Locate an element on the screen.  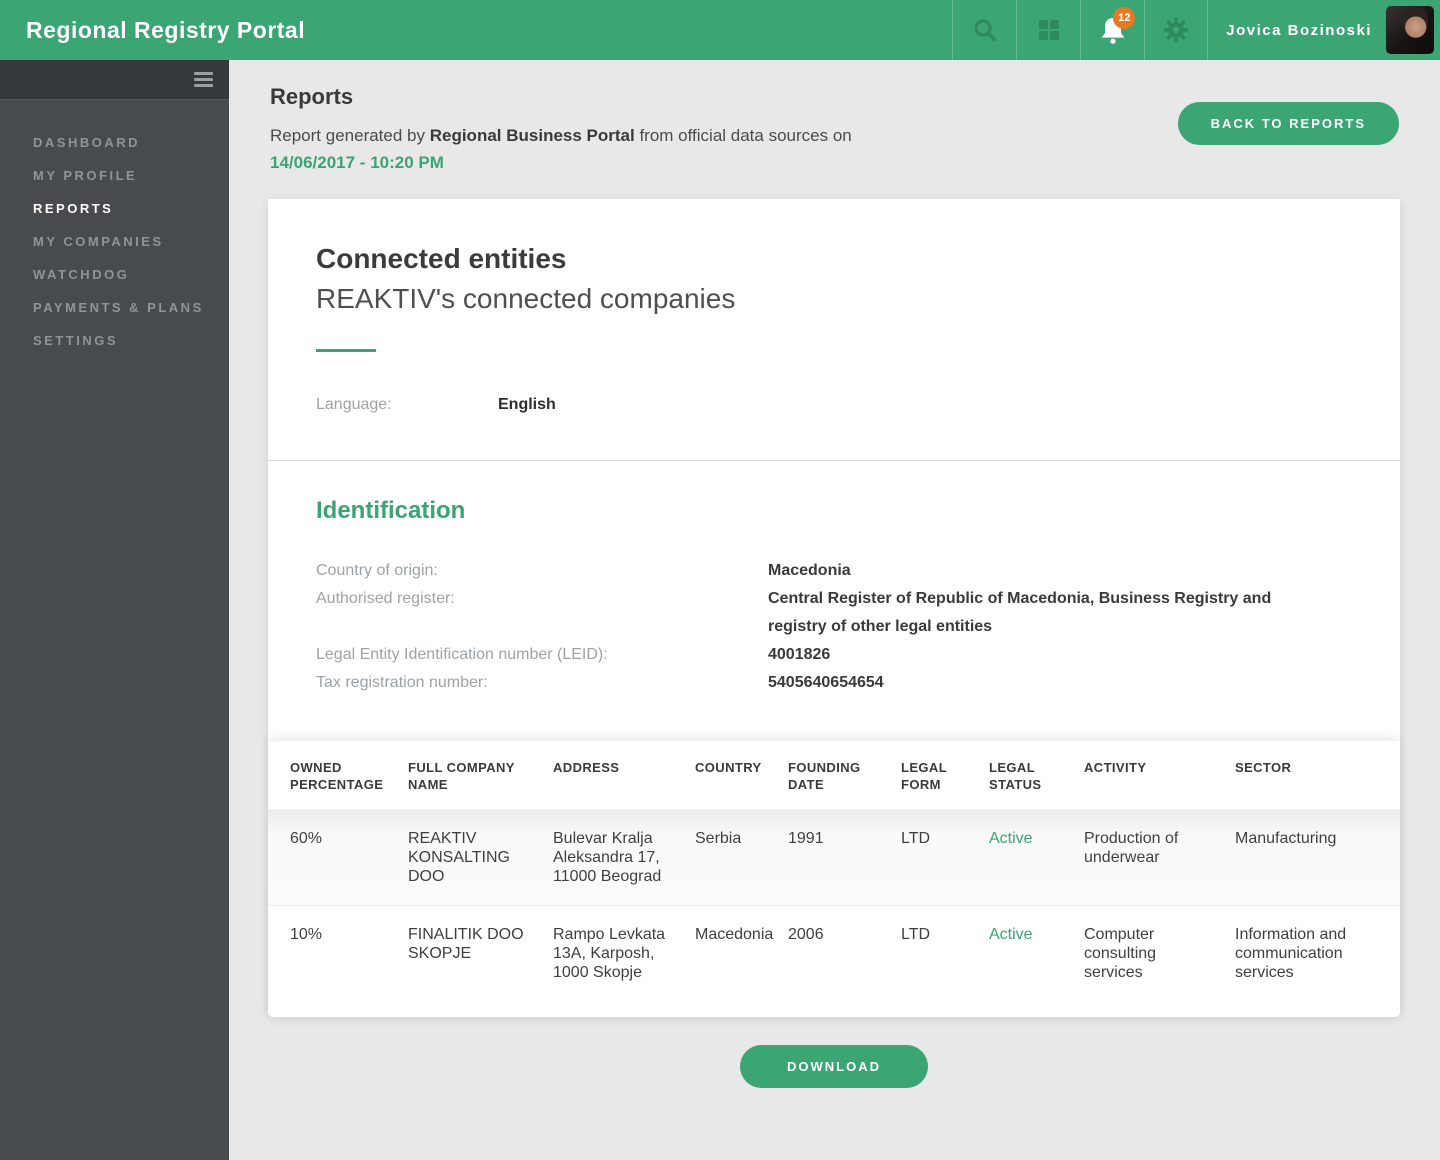
language-row: Language: English is located at coordinates (834, 405).